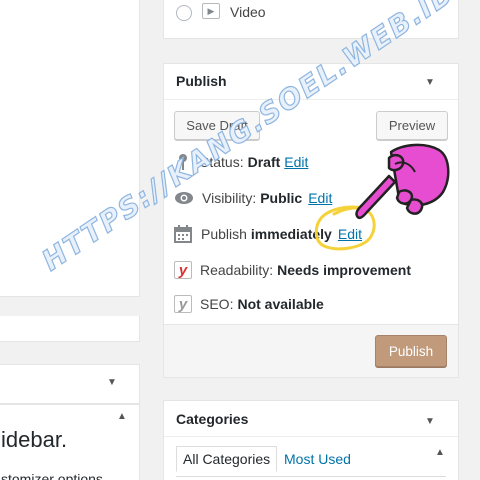 The image size is (480, 480). What do you see at coordinates (183, 234) in the screenshot?
I see `calendar-icon` at bounding box center [183, 234].